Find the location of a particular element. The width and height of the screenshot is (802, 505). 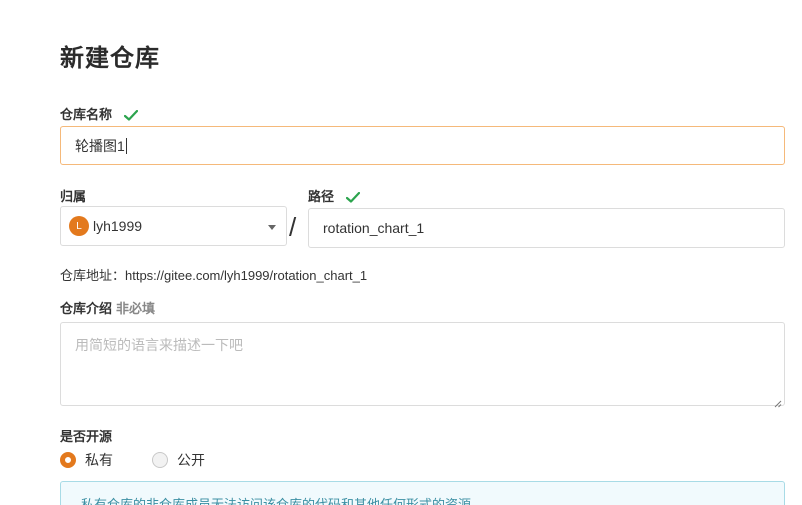

private-notice-text: 私有仓库的非仓库成员无法访问该仓库的代码和其他任何形式的资源 is located at coordinates (276, 501).